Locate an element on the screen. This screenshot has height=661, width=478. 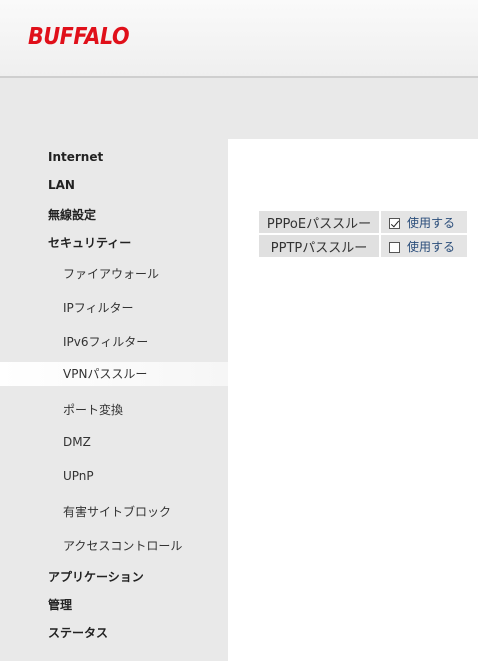
sidebar-item-security: セキュリティー is located at coordinates (114, 242).